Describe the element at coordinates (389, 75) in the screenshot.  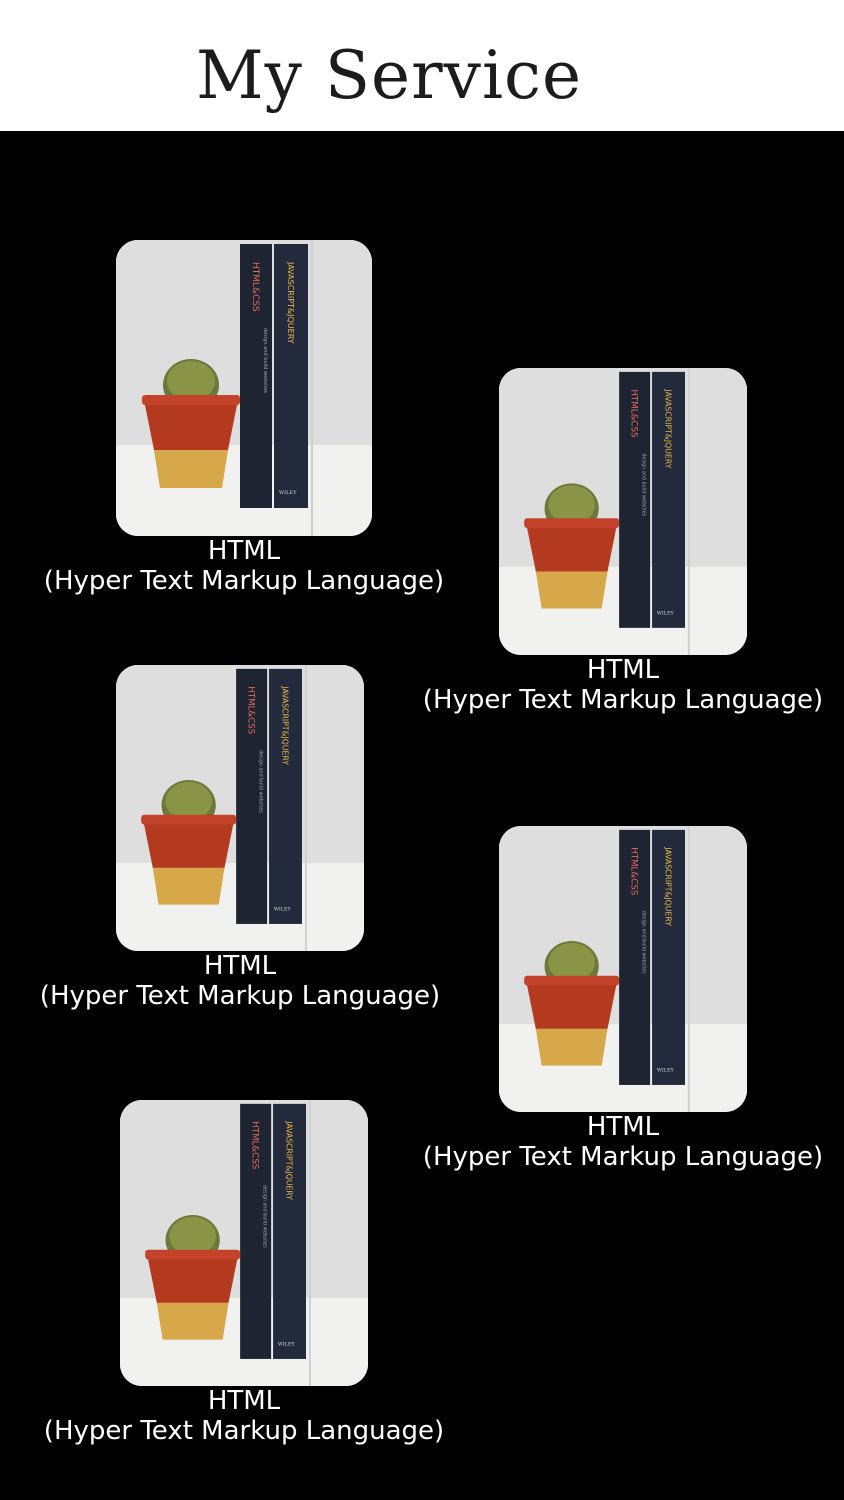
I see `page-title: My Service` at that location.